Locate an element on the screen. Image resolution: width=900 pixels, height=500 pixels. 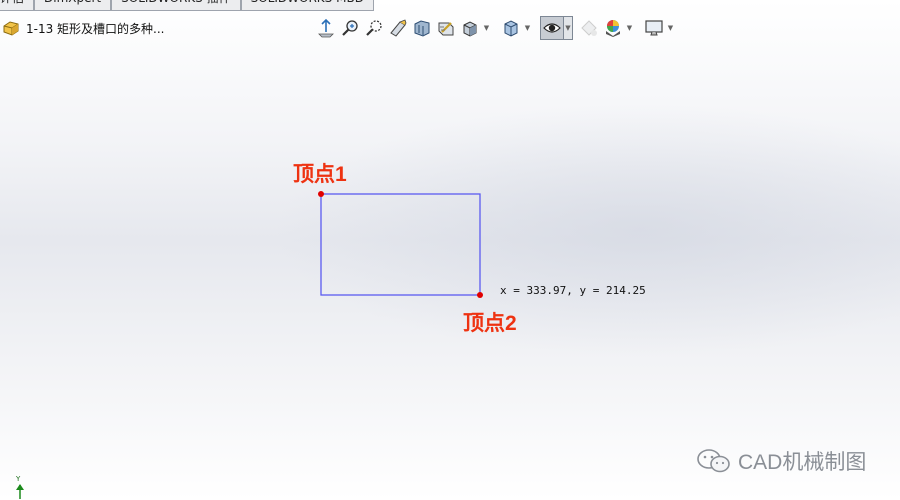
reference-triad: Y is located at coordinates (20, 487).